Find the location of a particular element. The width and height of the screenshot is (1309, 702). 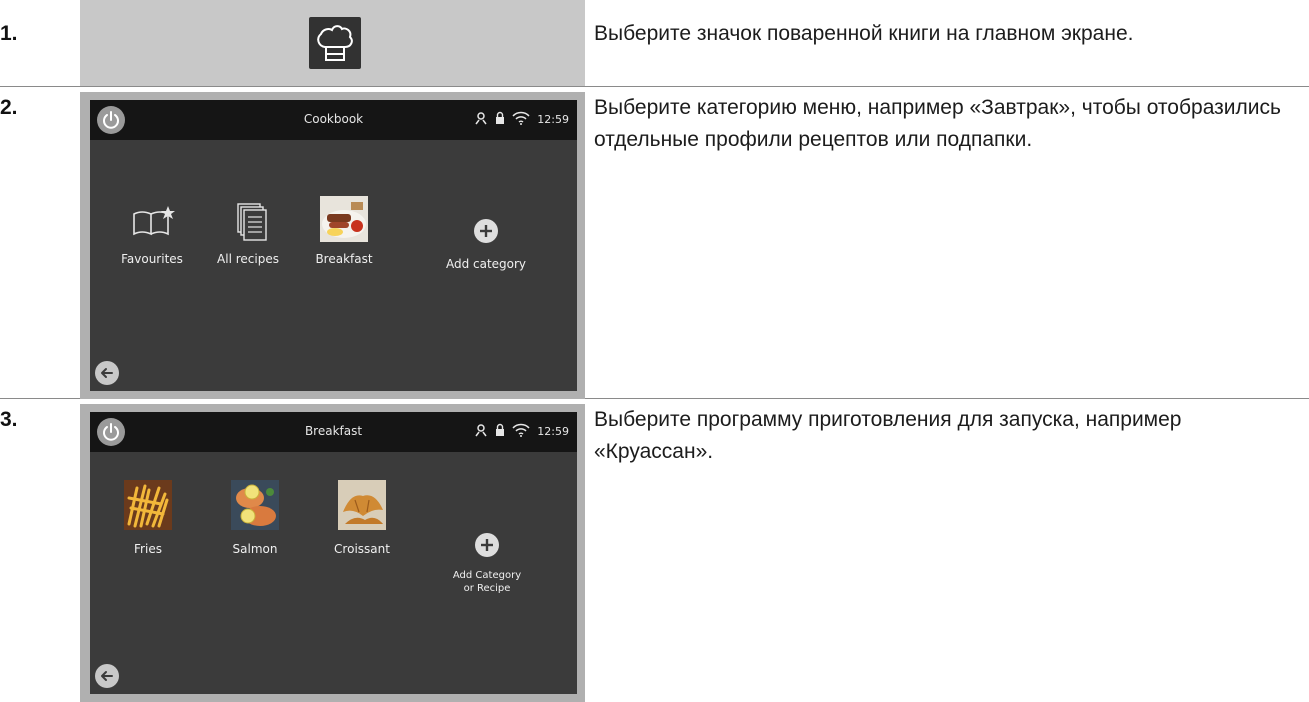

tile-favourites: Favourites is located at coordinates (152, 234).